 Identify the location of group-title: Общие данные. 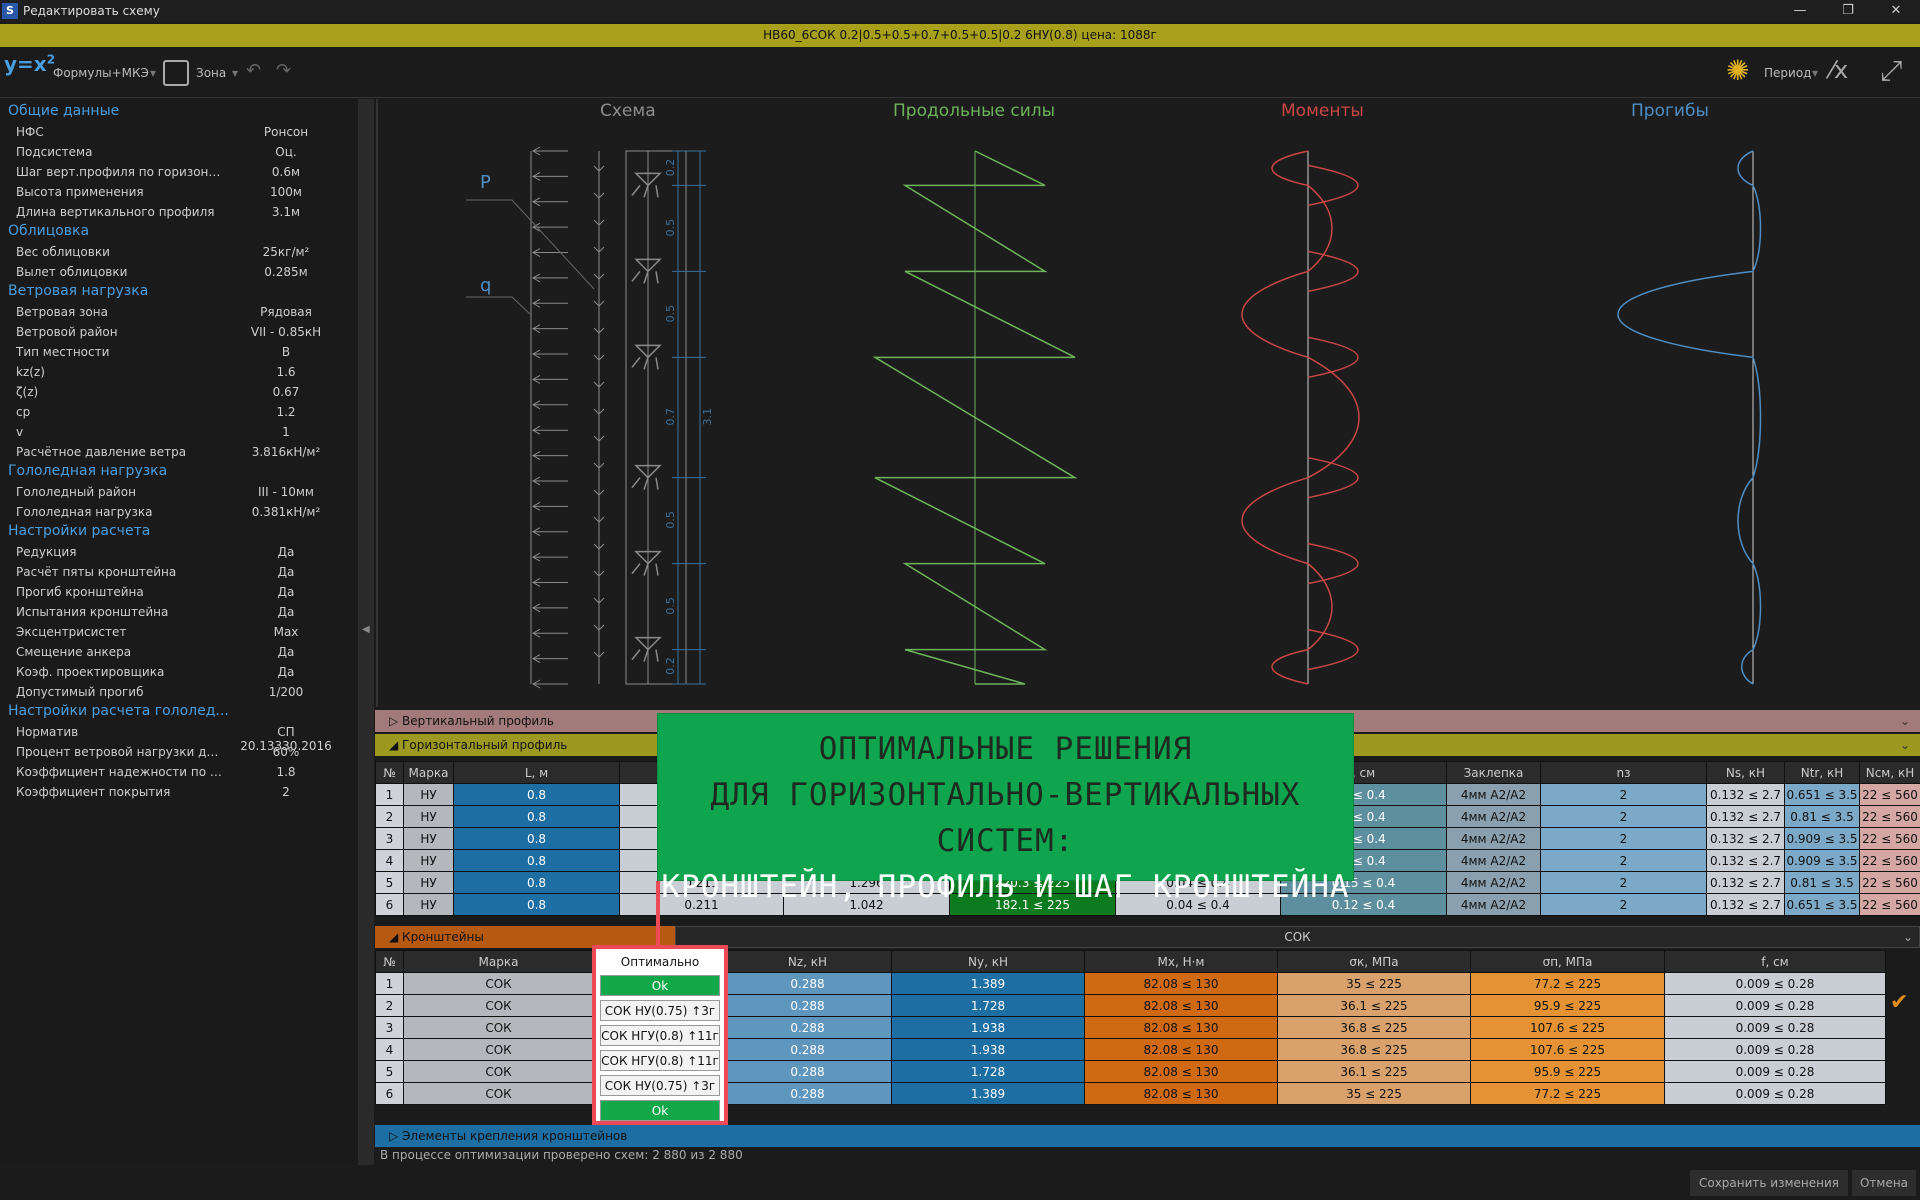
(63, 111).